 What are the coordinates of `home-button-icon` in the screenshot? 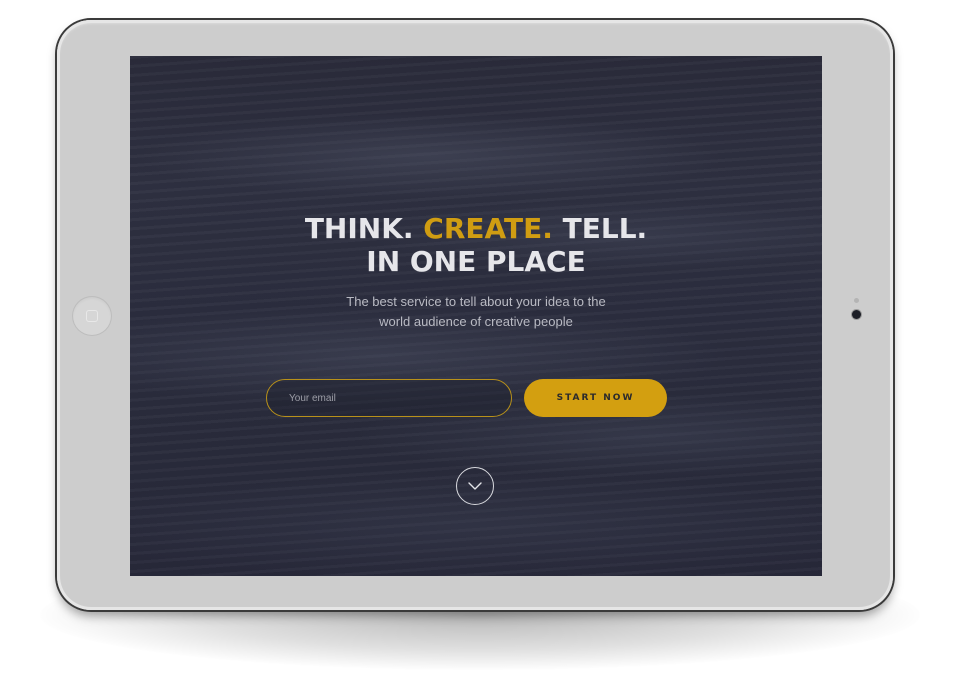 It's located at (92, 316).